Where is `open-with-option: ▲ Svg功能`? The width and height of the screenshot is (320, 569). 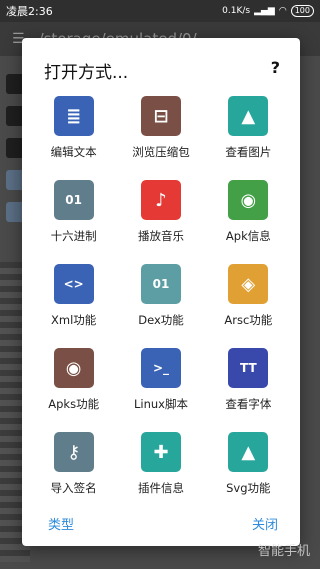 open-with-option: ▲ Svg功能 is located at coordinates (248, 464).